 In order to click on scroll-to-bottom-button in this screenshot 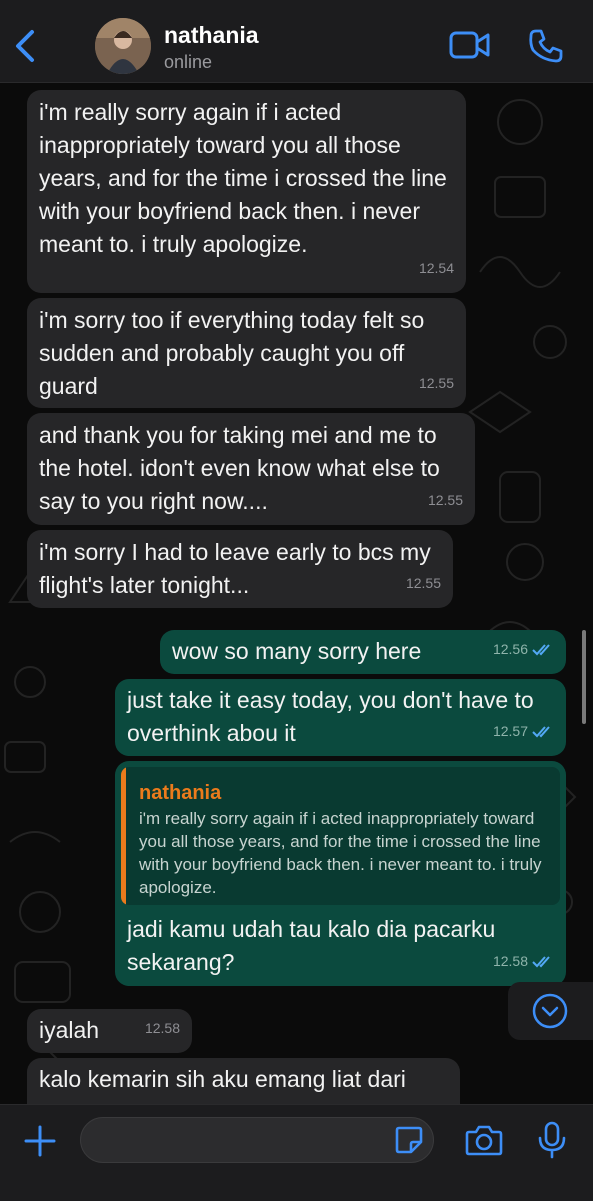, I will do `click(550, 1011)`.